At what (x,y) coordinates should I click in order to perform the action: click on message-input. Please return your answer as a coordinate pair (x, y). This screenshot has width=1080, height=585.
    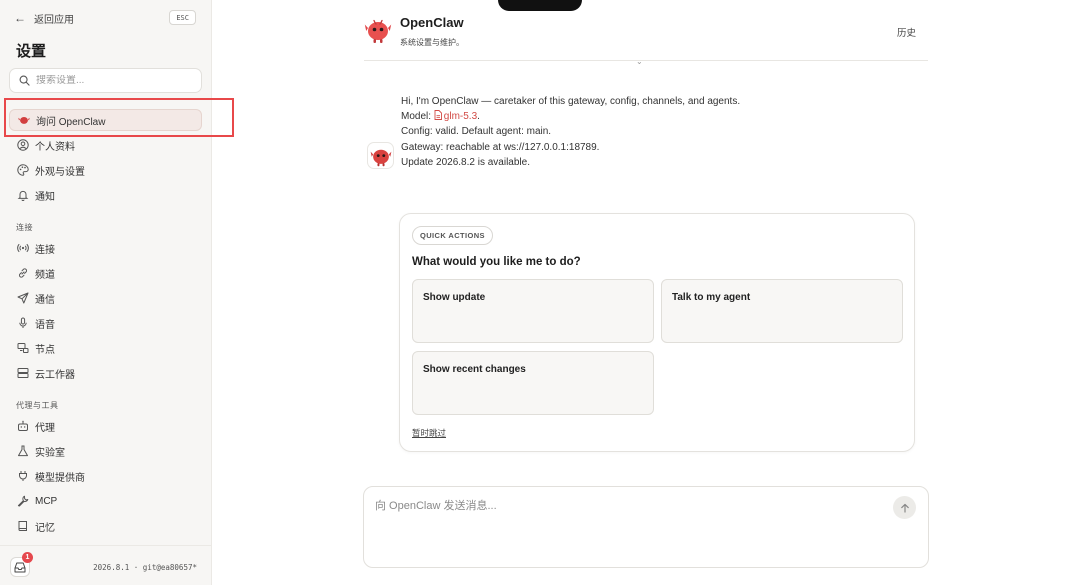
    Looking at the image, I should click on (625, 517).